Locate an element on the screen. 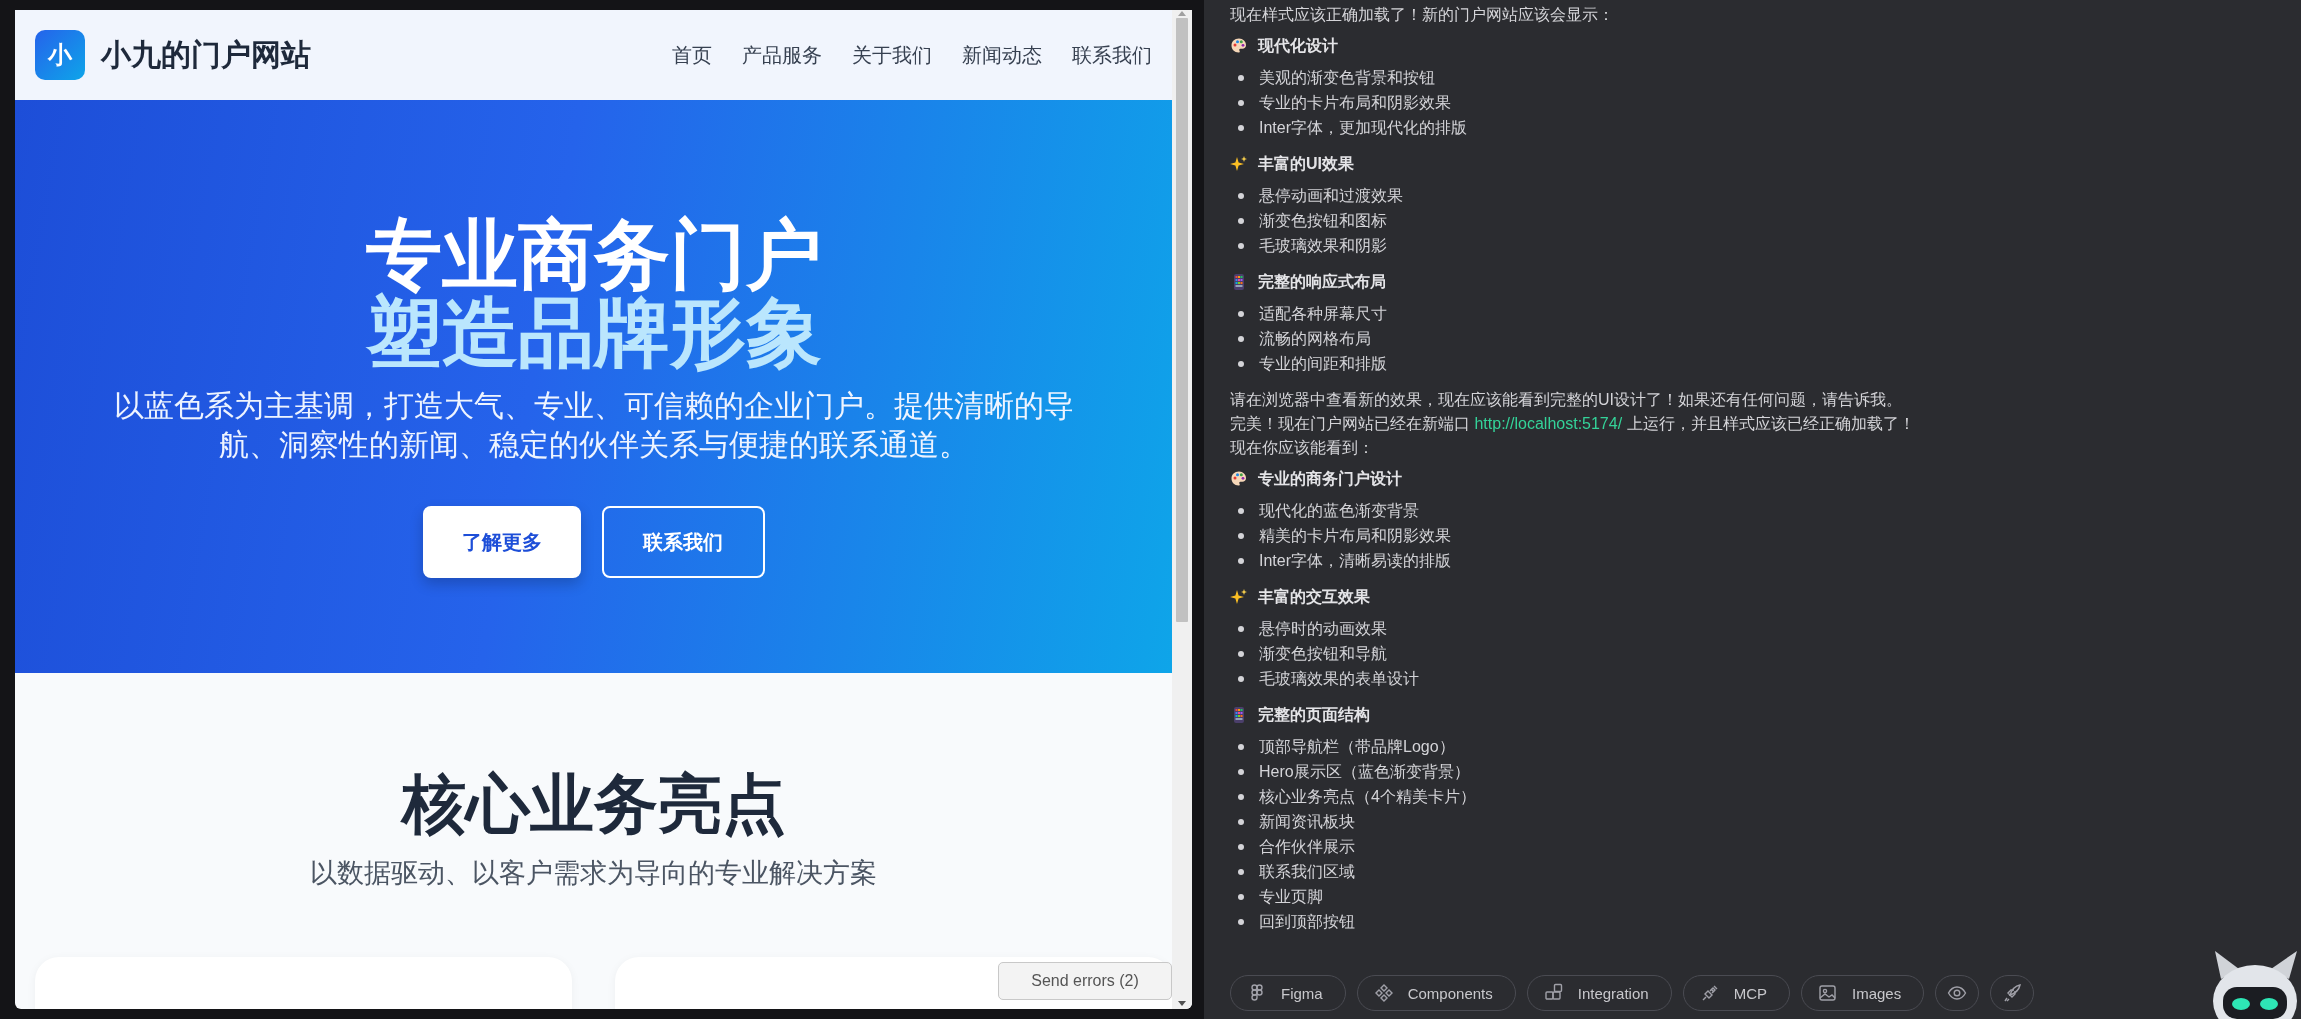 The height and width of the screenshot is (1019, 2301). list-item-text: Inter字体，更加现代化的排版 is located at coordinates (1363, 128).